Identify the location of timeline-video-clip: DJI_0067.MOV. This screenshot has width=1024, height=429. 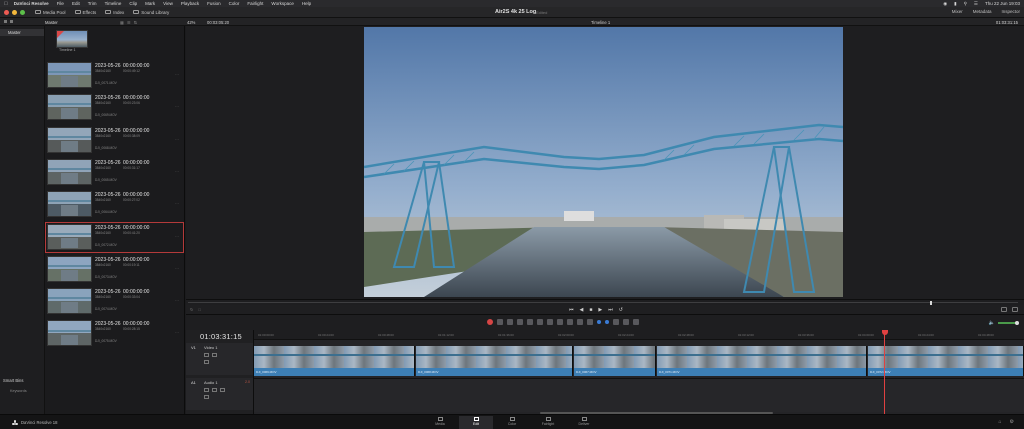
(615, 361).